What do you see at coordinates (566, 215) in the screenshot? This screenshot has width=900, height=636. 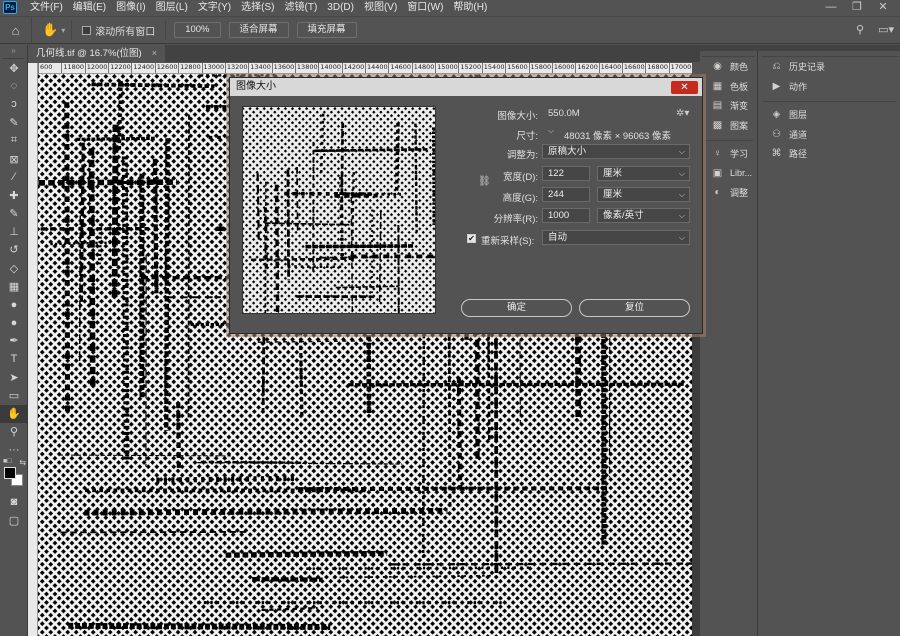 I see `resolution-input: 1000` at bounding box center [566, 215].